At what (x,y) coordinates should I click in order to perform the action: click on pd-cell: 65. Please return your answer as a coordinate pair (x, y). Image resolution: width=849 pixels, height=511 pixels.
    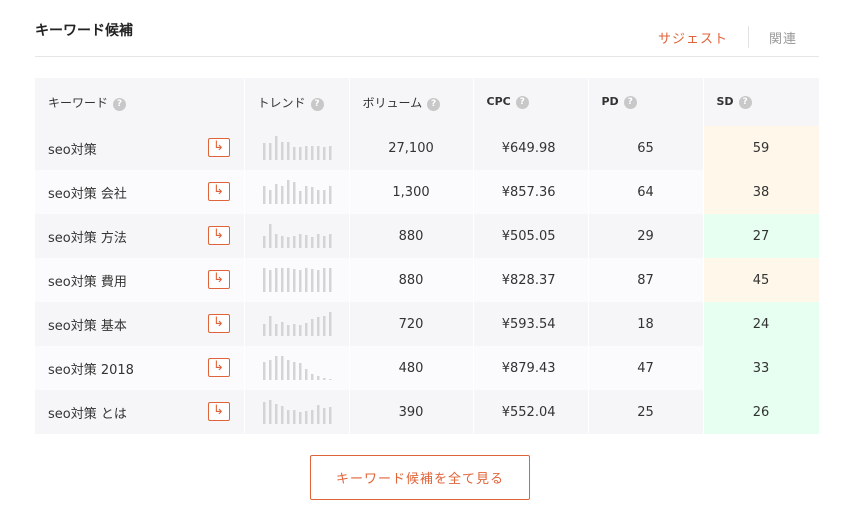
    Looking at the image, I should click on (646, 148).